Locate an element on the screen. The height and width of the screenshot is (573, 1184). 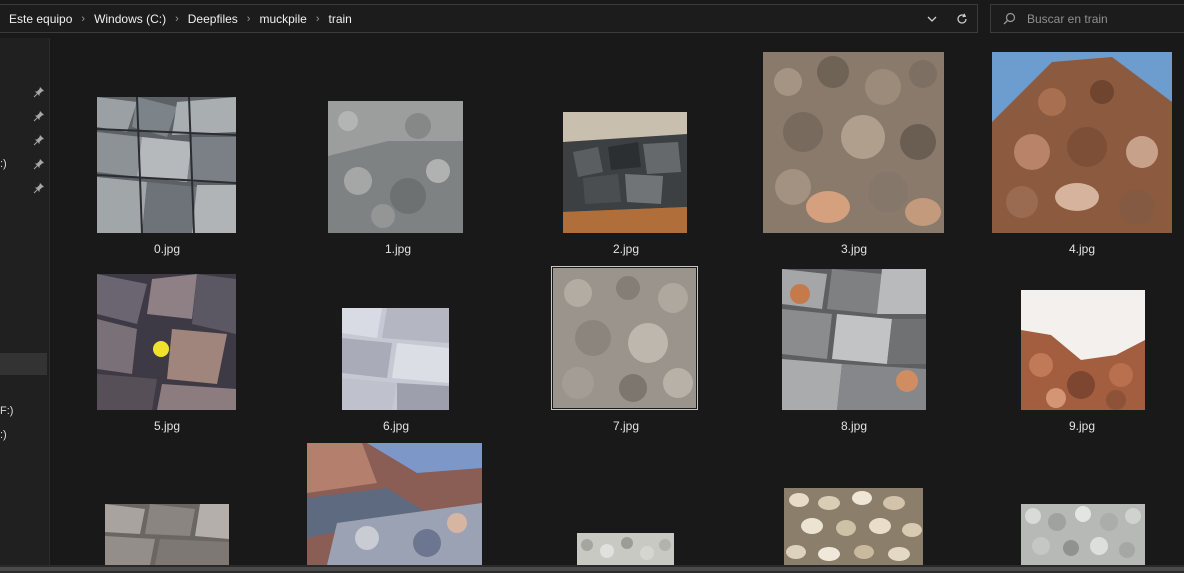
search-icon is located at coordinates (1009, 18).